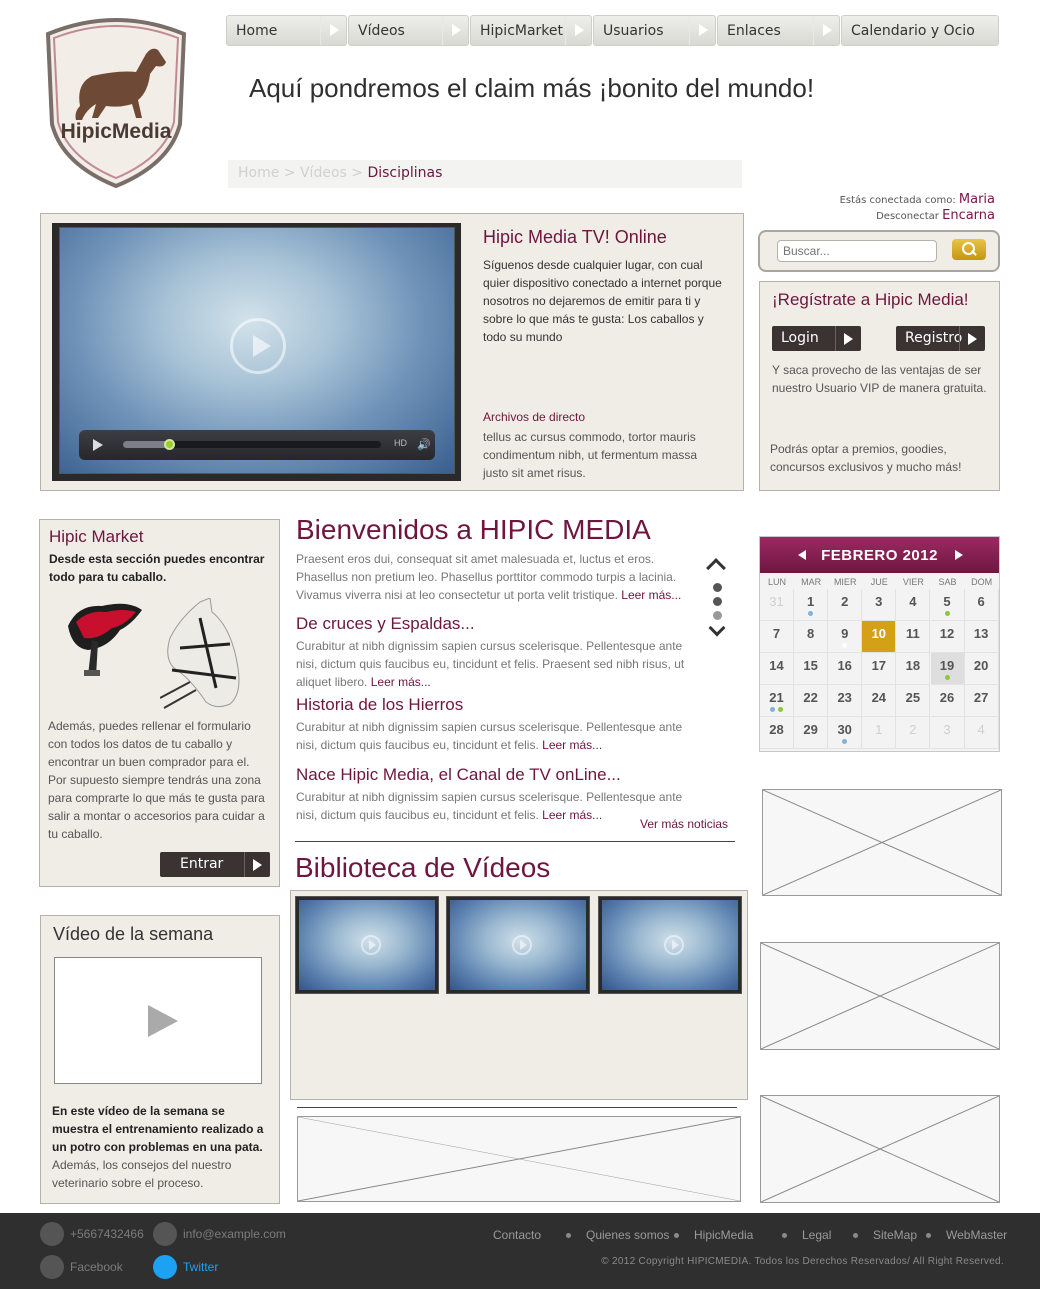  What do you see at coordinates (517, 1235) in the screenshot?
I see `footer-link-contacto: Contacto` at bounding box center [517, 1235].